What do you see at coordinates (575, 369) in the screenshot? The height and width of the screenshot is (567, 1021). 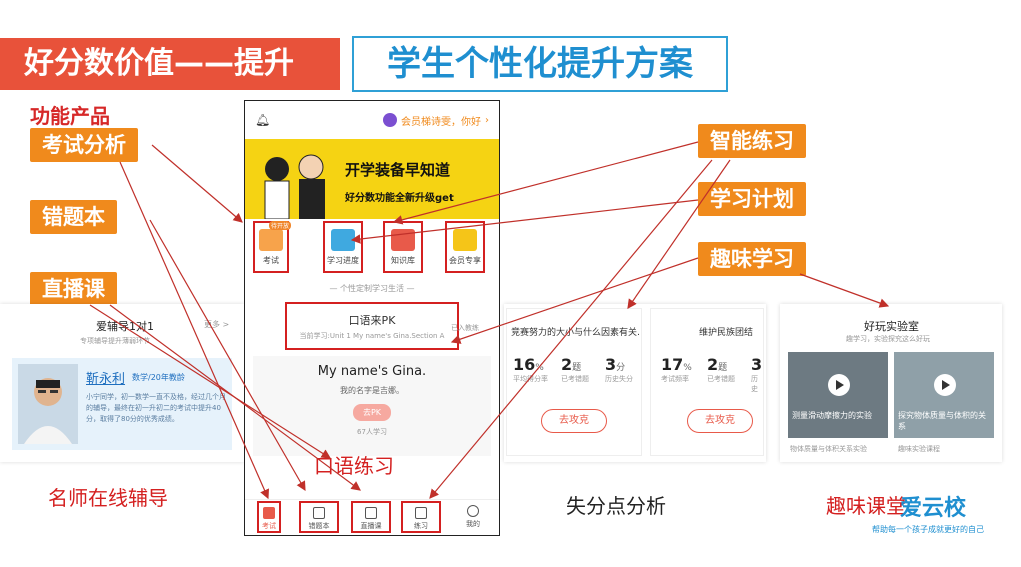 I see `loss-card-1-stat-2: 2题 已考错题` at bounding box center [575, 369].